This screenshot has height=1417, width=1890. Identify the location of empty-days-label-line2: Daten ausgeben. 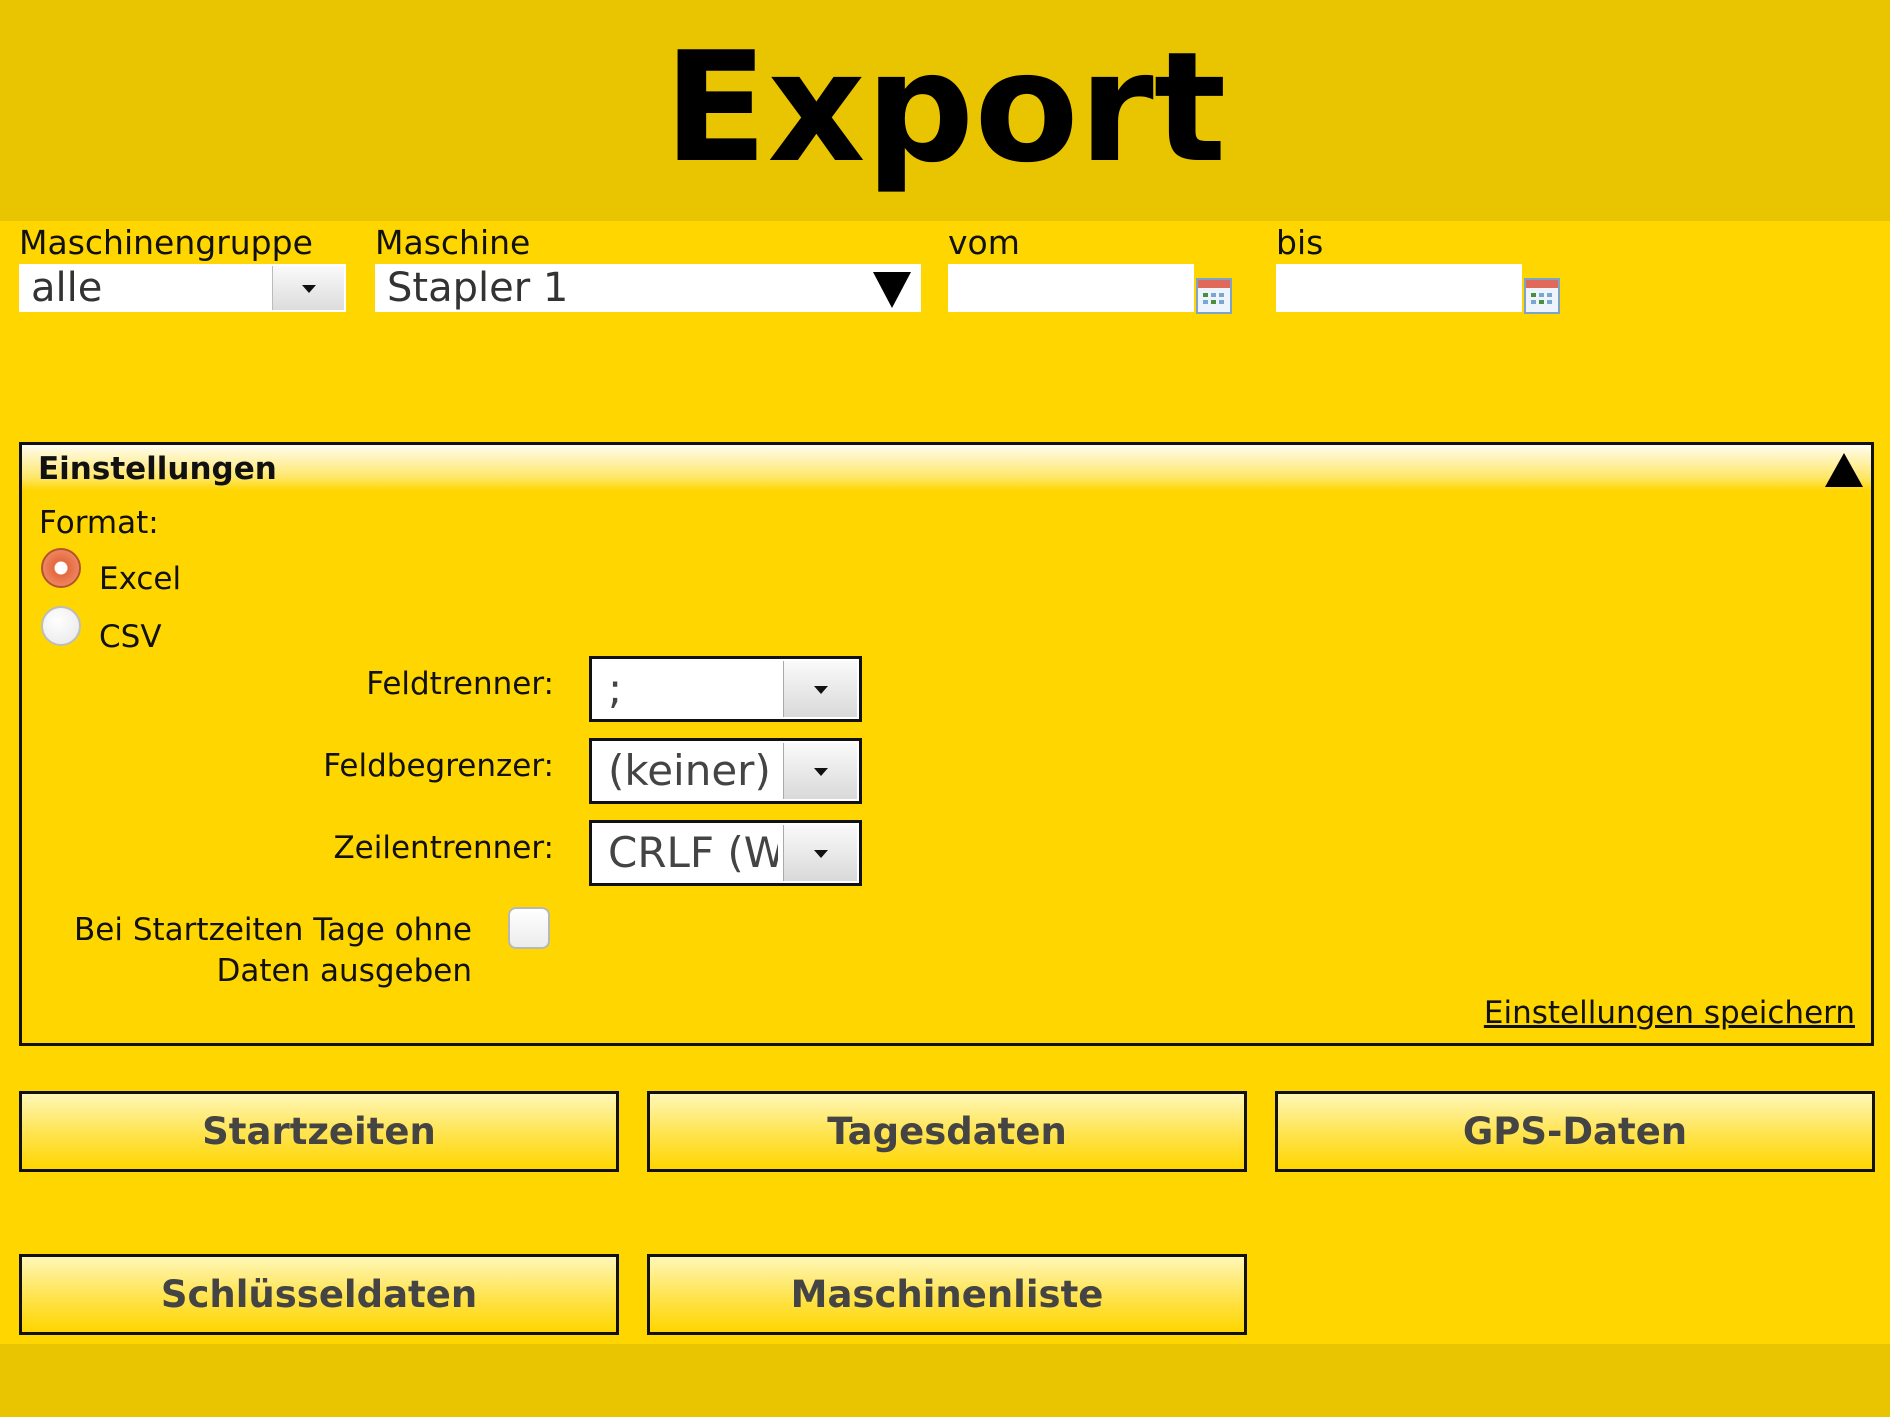
(344, 971).